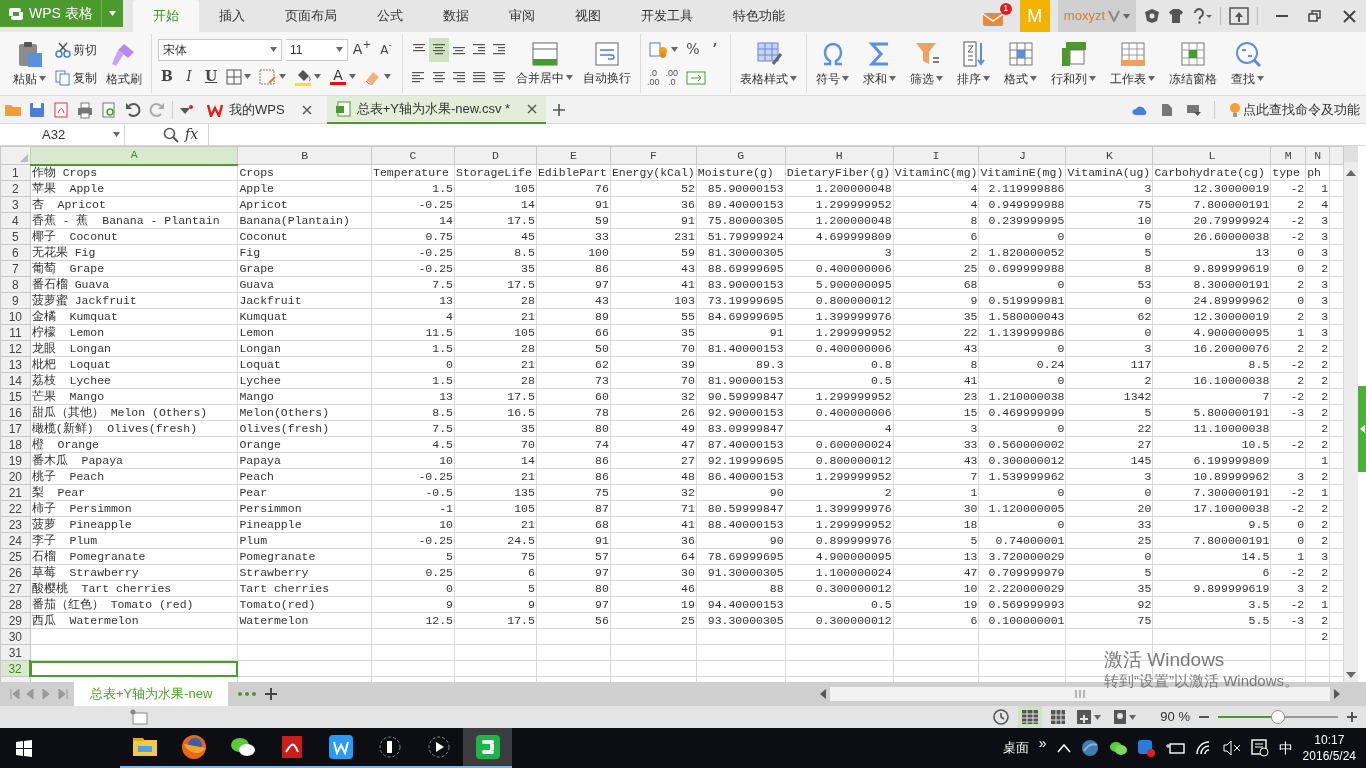 The height and width of the screenshot is (768, 1366). I want to click on feedback-button, so click(1152, 16).